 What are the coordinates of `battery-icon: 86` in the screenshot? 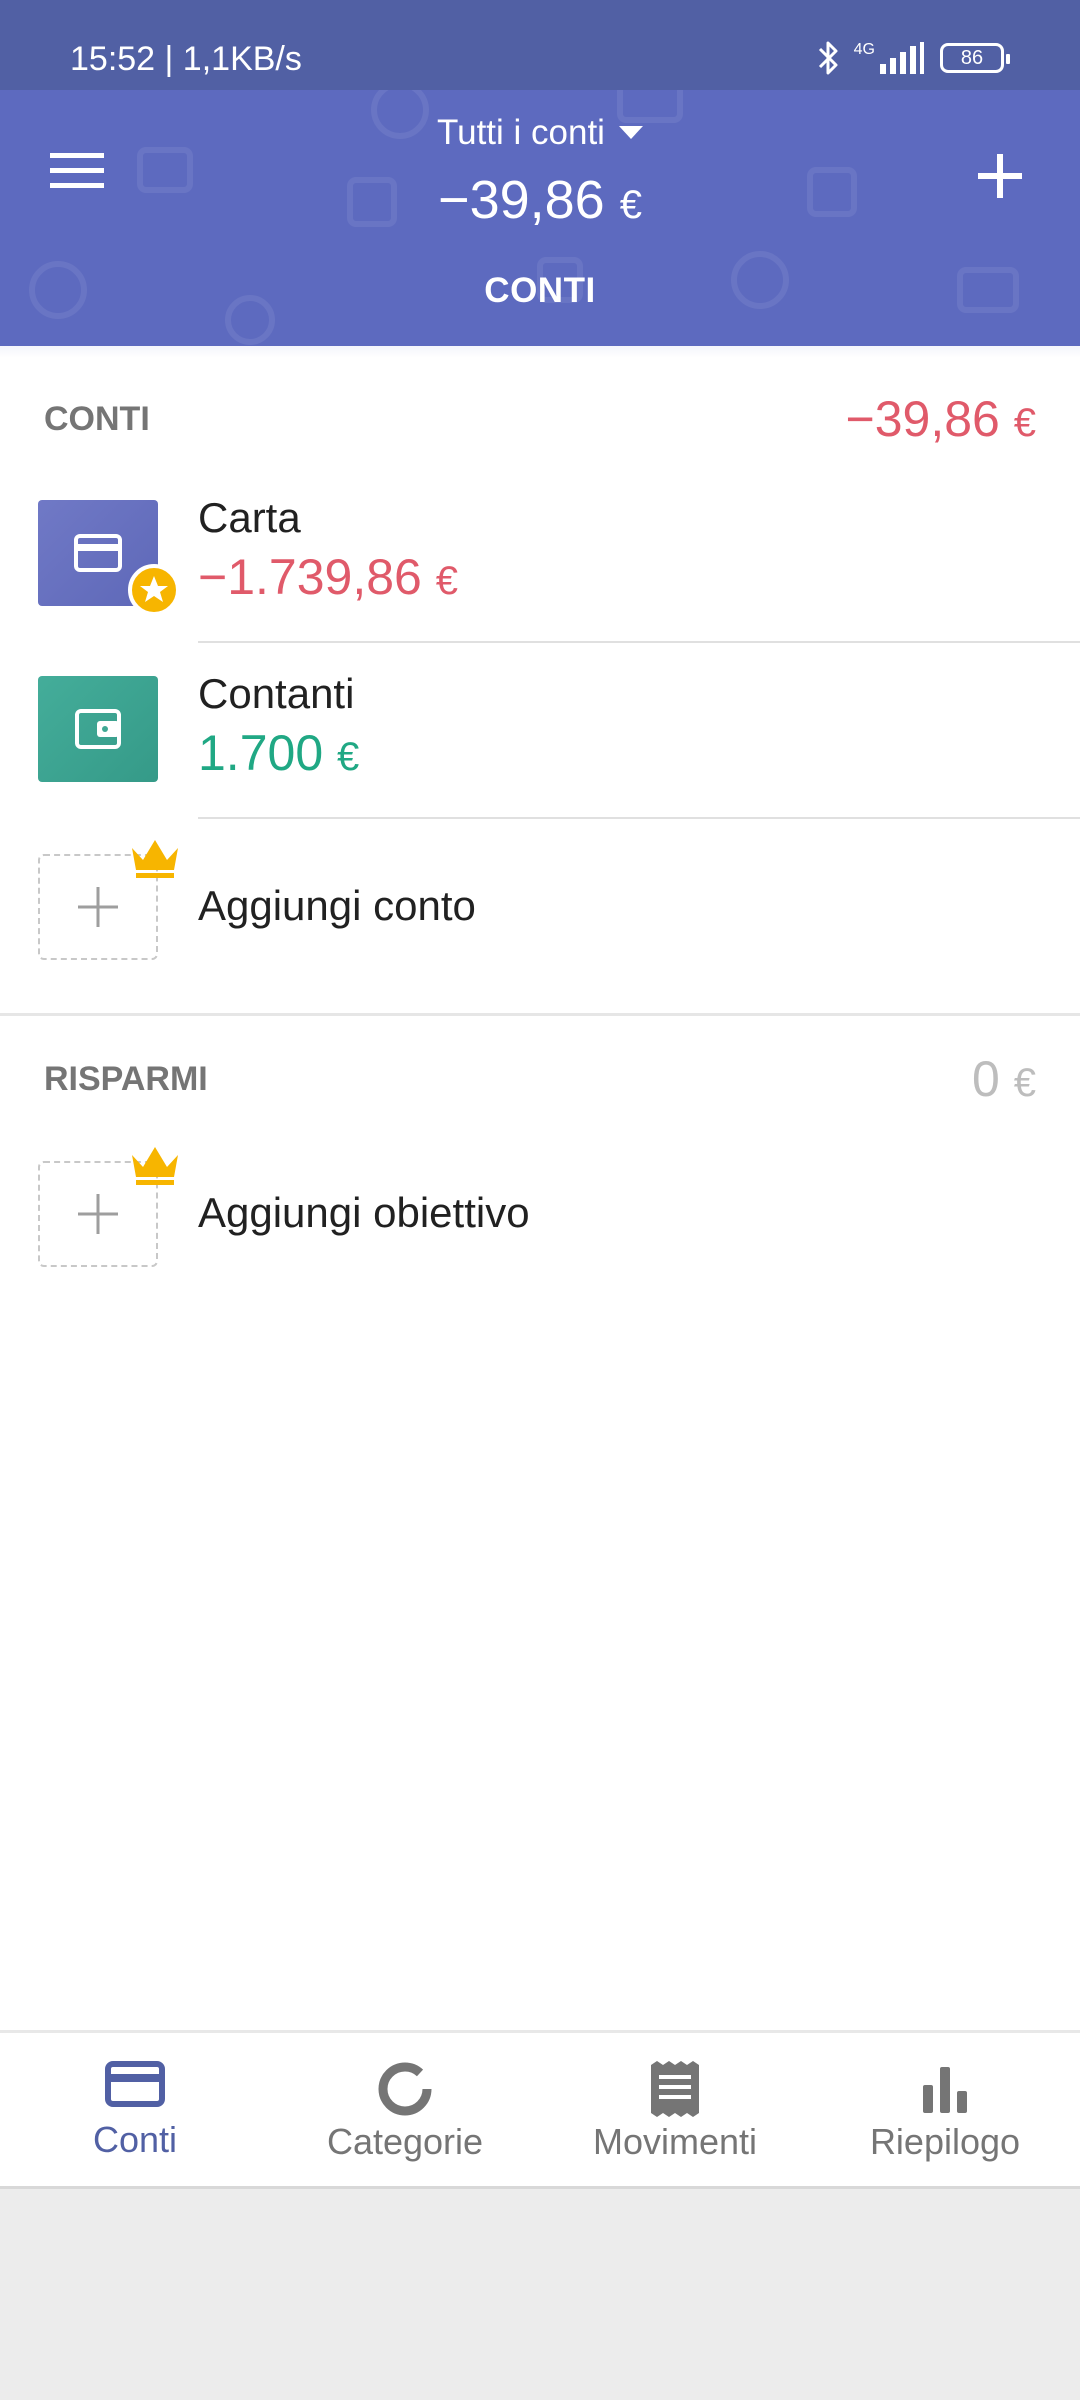 It's located at (975, 58).